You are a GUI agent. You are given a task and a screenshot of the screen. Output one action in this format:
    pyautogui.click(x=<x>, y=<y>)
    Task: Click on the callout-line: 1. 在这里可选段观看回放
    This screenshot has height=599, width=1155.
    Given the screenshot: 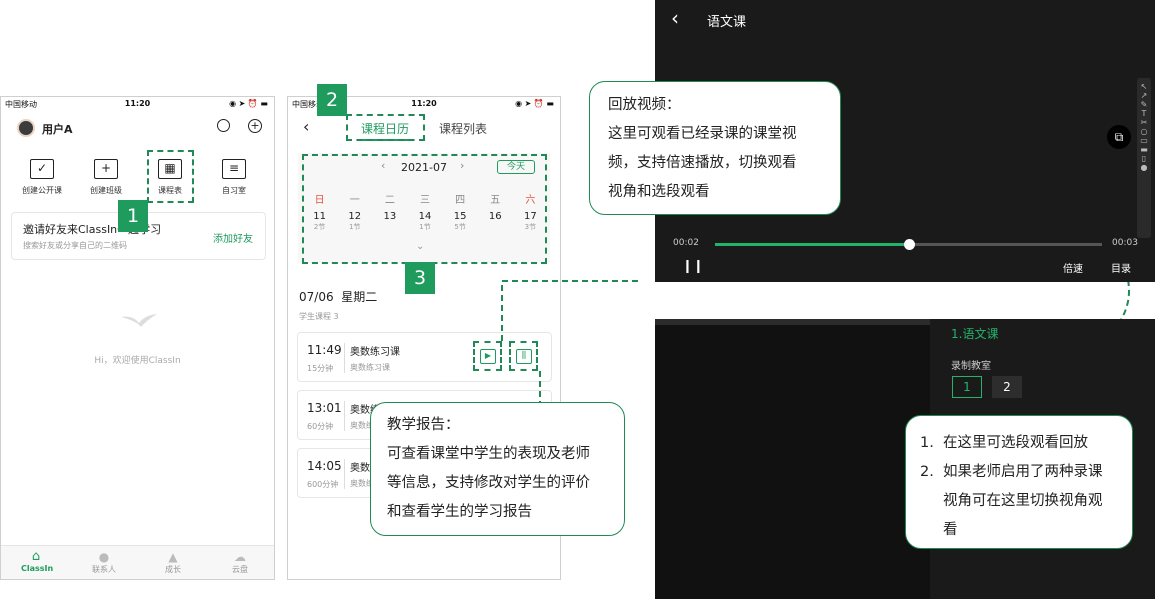 What is the action you would take?
    pyautogui.click(x=1004, y=443)
    